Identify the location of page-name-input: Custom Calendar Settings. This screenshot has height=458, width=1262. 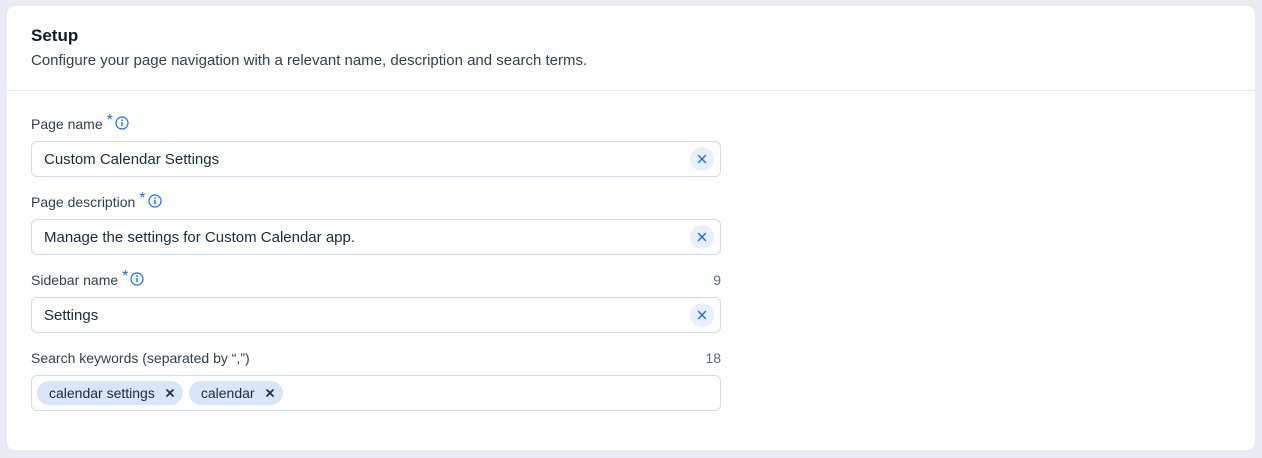
(376, 159).